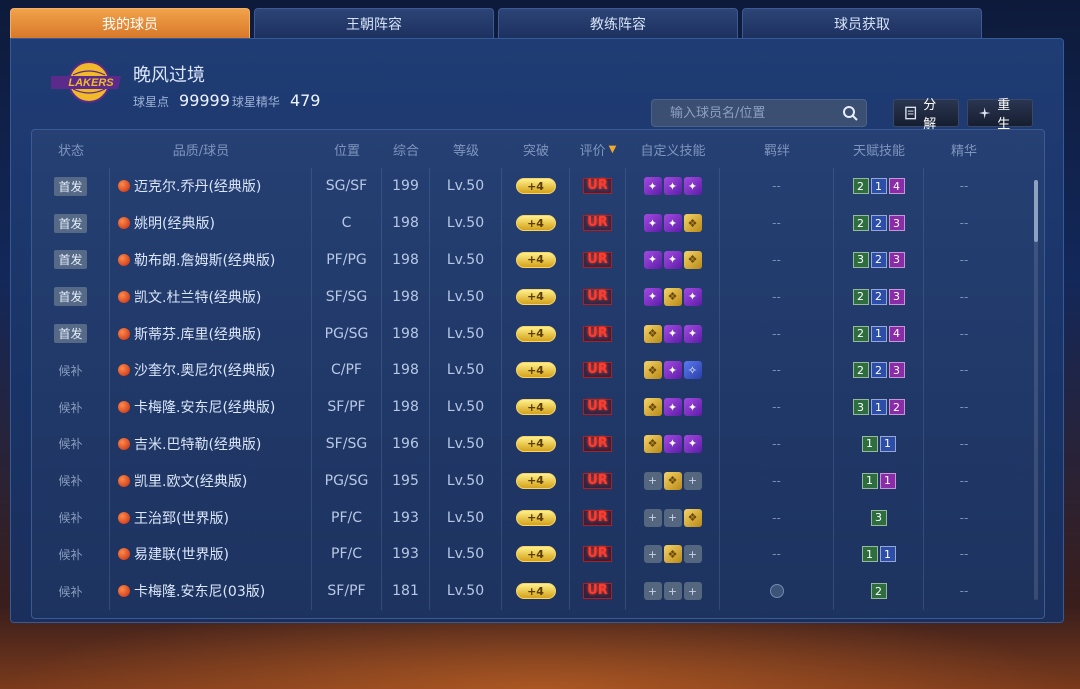 Image resolution: width=1080 pixels, height=689 pixels. I want to click on status-cell: 首发, so click(71, 297).